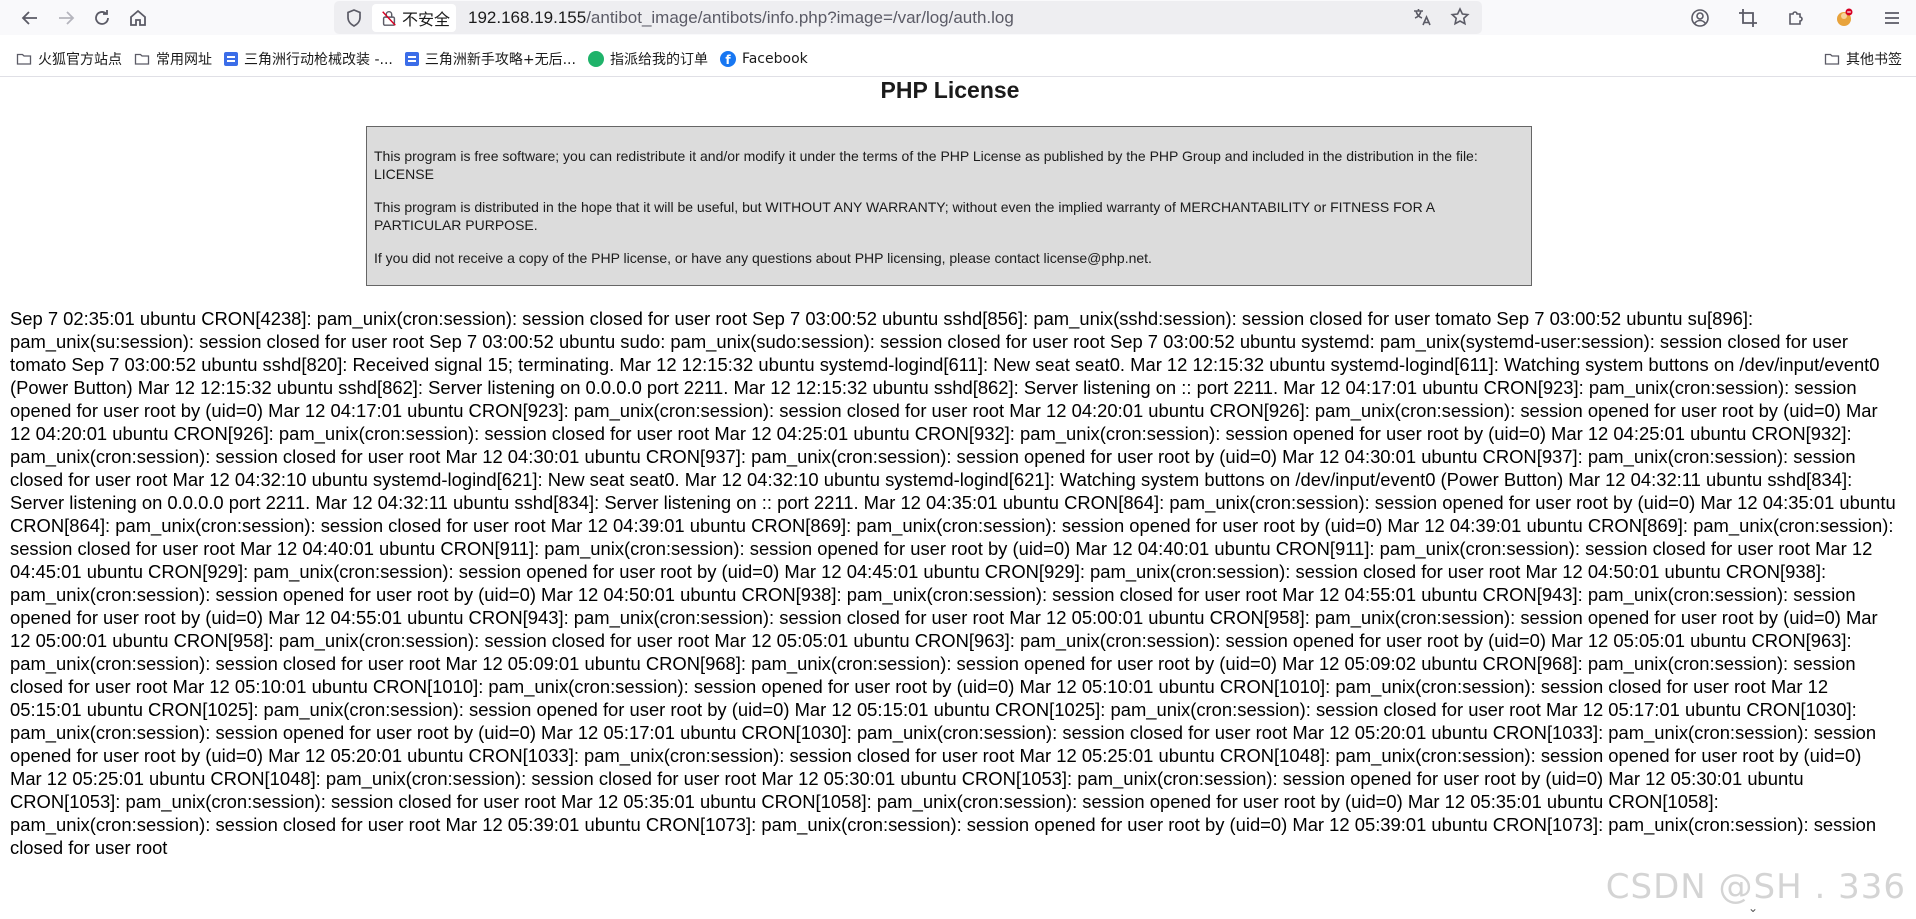  I want to click on reload-icon, so click(102, 17).